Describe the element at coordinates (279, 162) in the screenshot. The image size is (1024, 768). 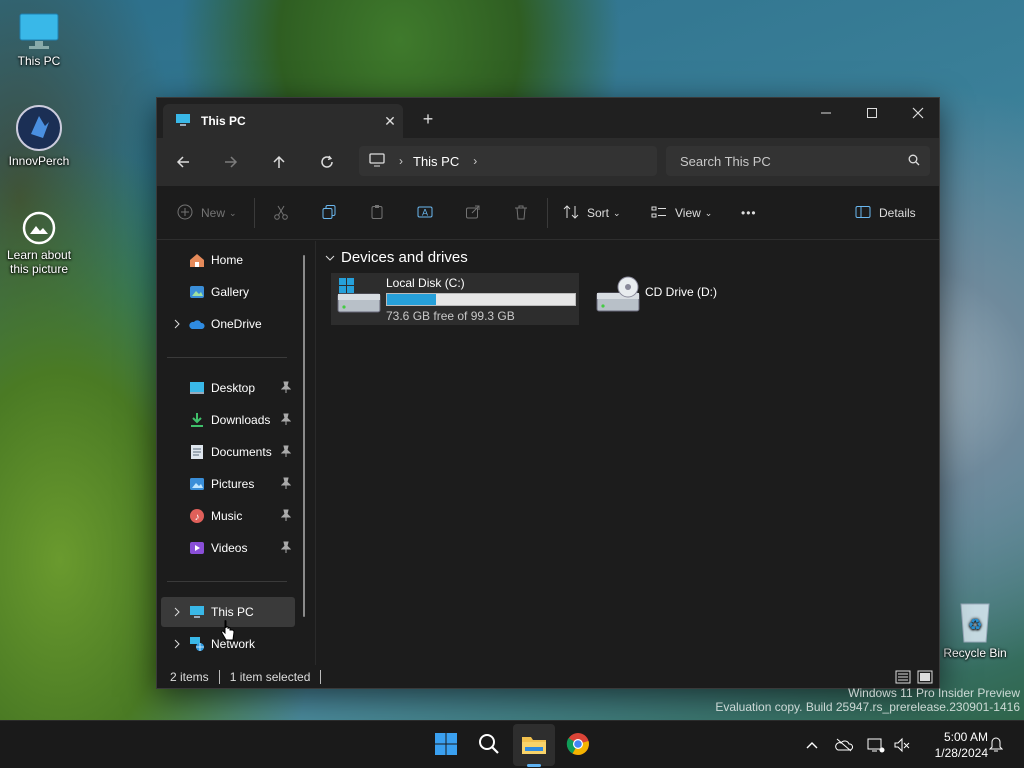
I see `up-button` at that location.